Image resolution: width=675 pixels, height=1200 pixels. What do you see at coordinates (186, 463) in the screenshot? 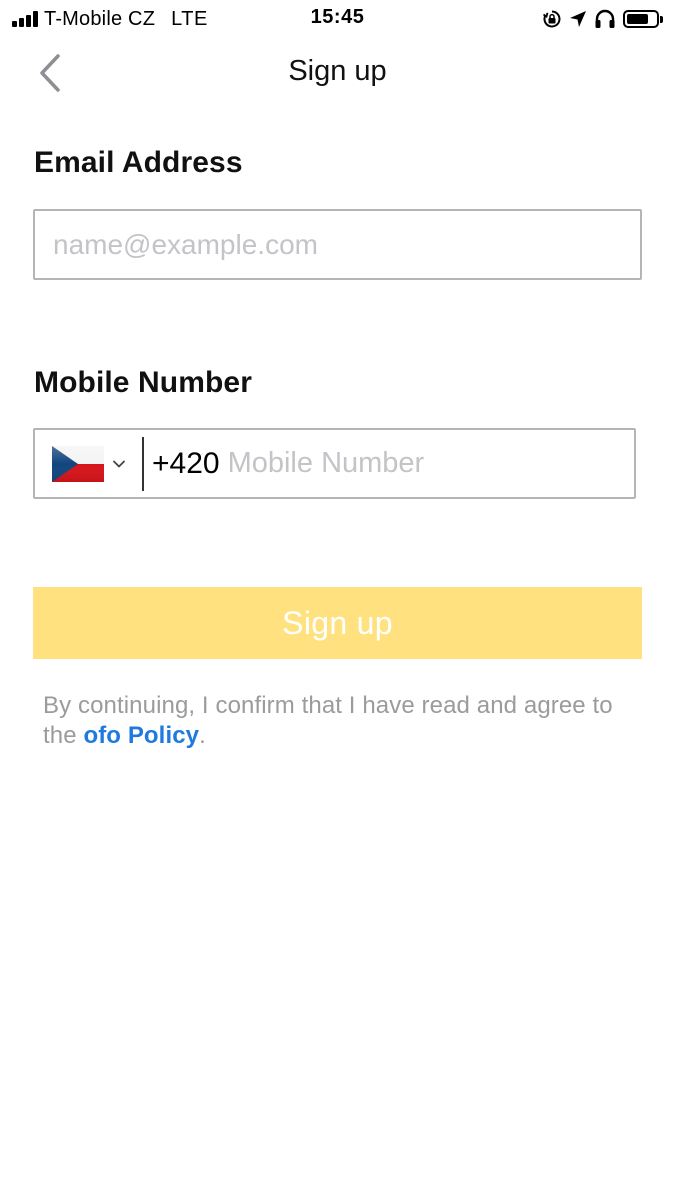
I see `dial-code: +420` at bounding box center [186, 463].